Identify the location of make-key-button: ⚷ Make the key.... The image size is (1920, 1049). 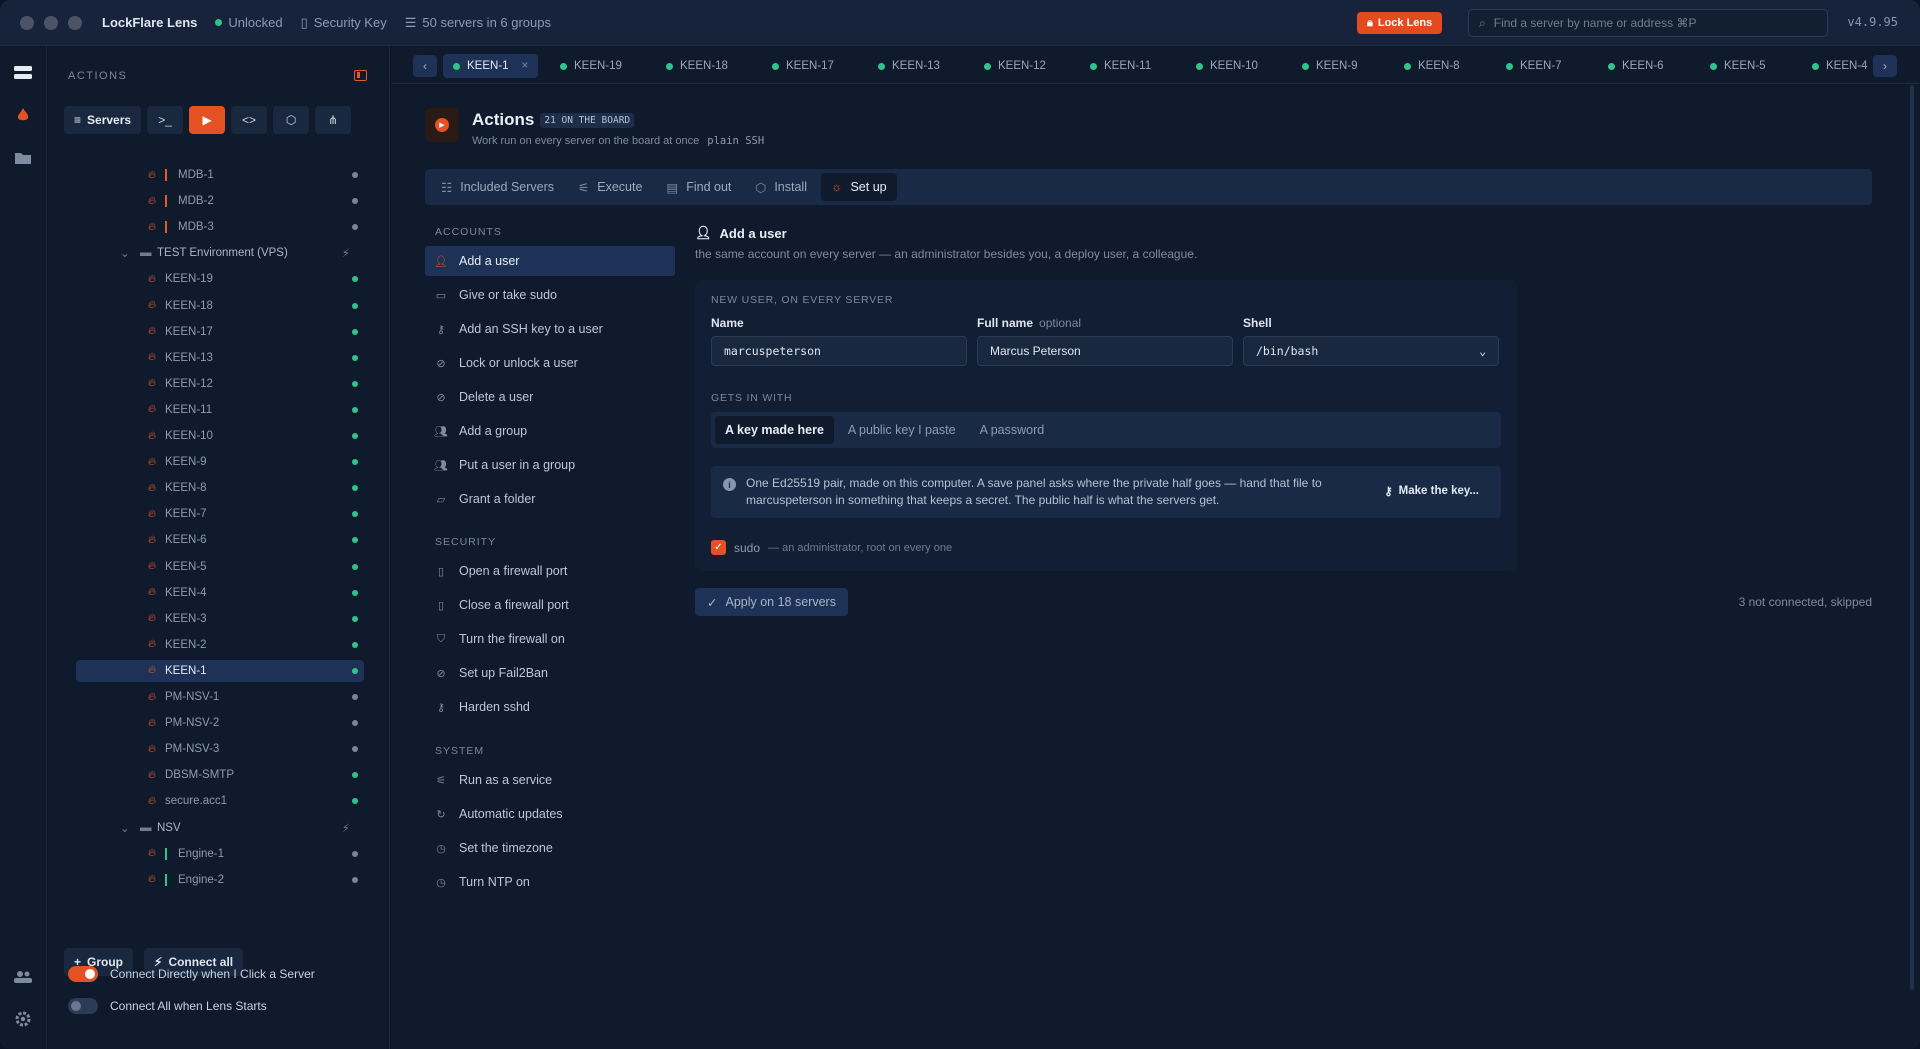
(1431, 491).